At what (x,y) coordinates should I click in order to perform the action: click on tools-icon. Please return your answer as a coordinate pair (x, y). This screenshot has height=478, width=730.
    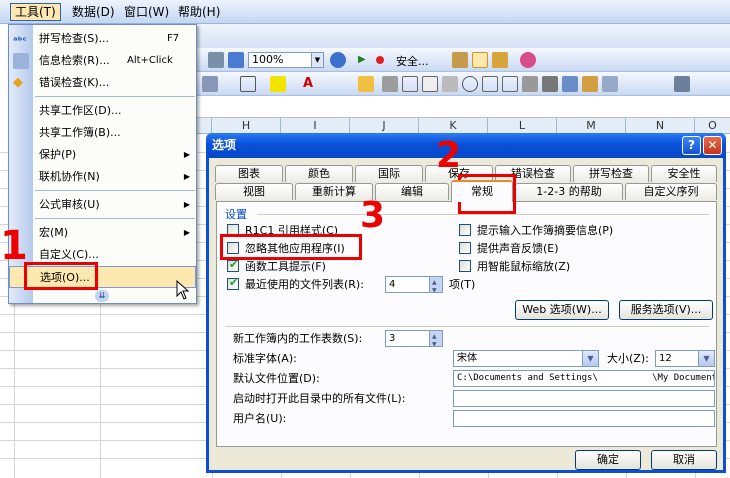
    Looking at the image, I should click on (480, 60).